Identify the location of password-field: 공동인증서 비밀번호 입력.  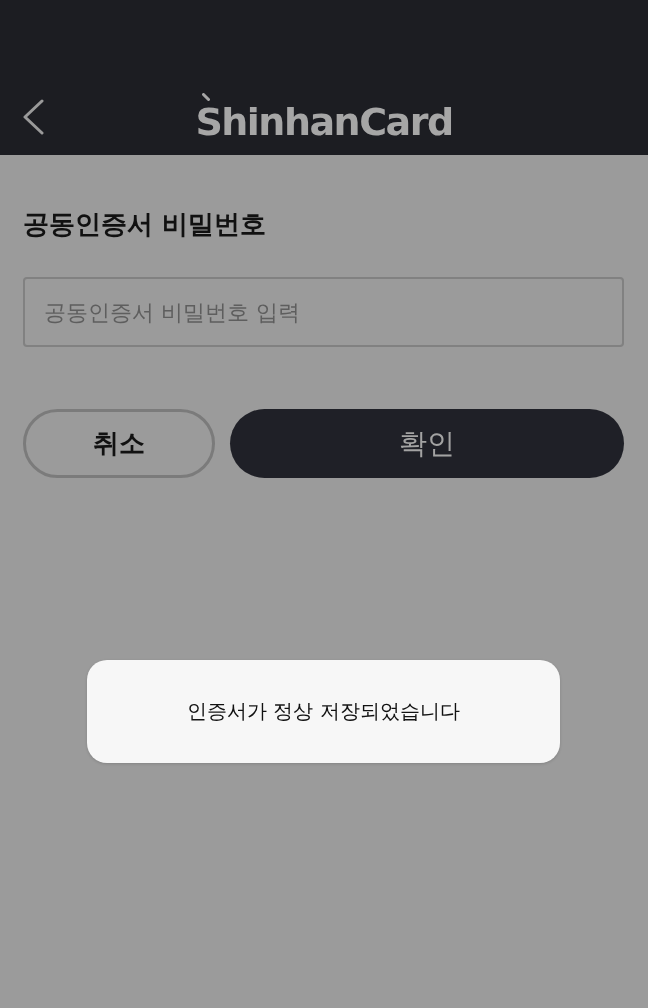
(323, 312).